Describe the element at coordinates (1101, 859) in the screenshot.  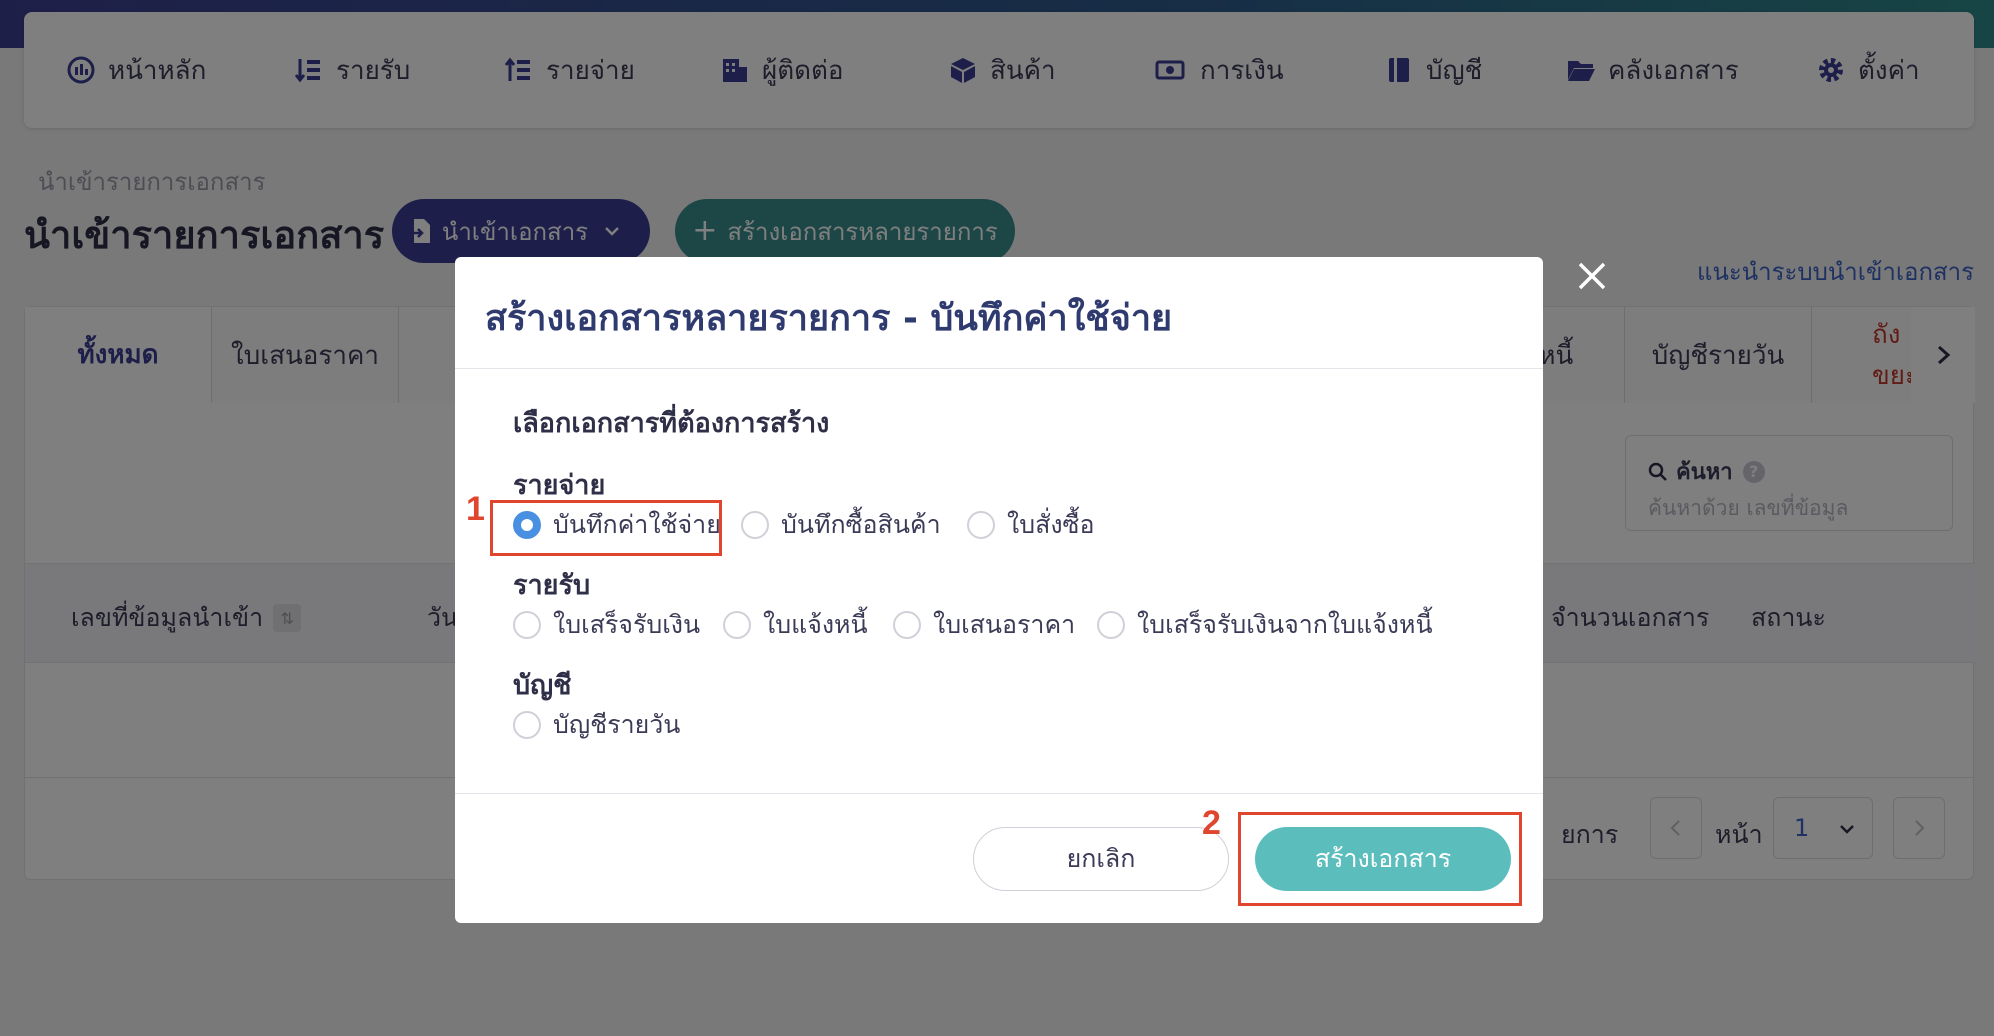
I see `cancel-button: ยกเลิก` at that location.